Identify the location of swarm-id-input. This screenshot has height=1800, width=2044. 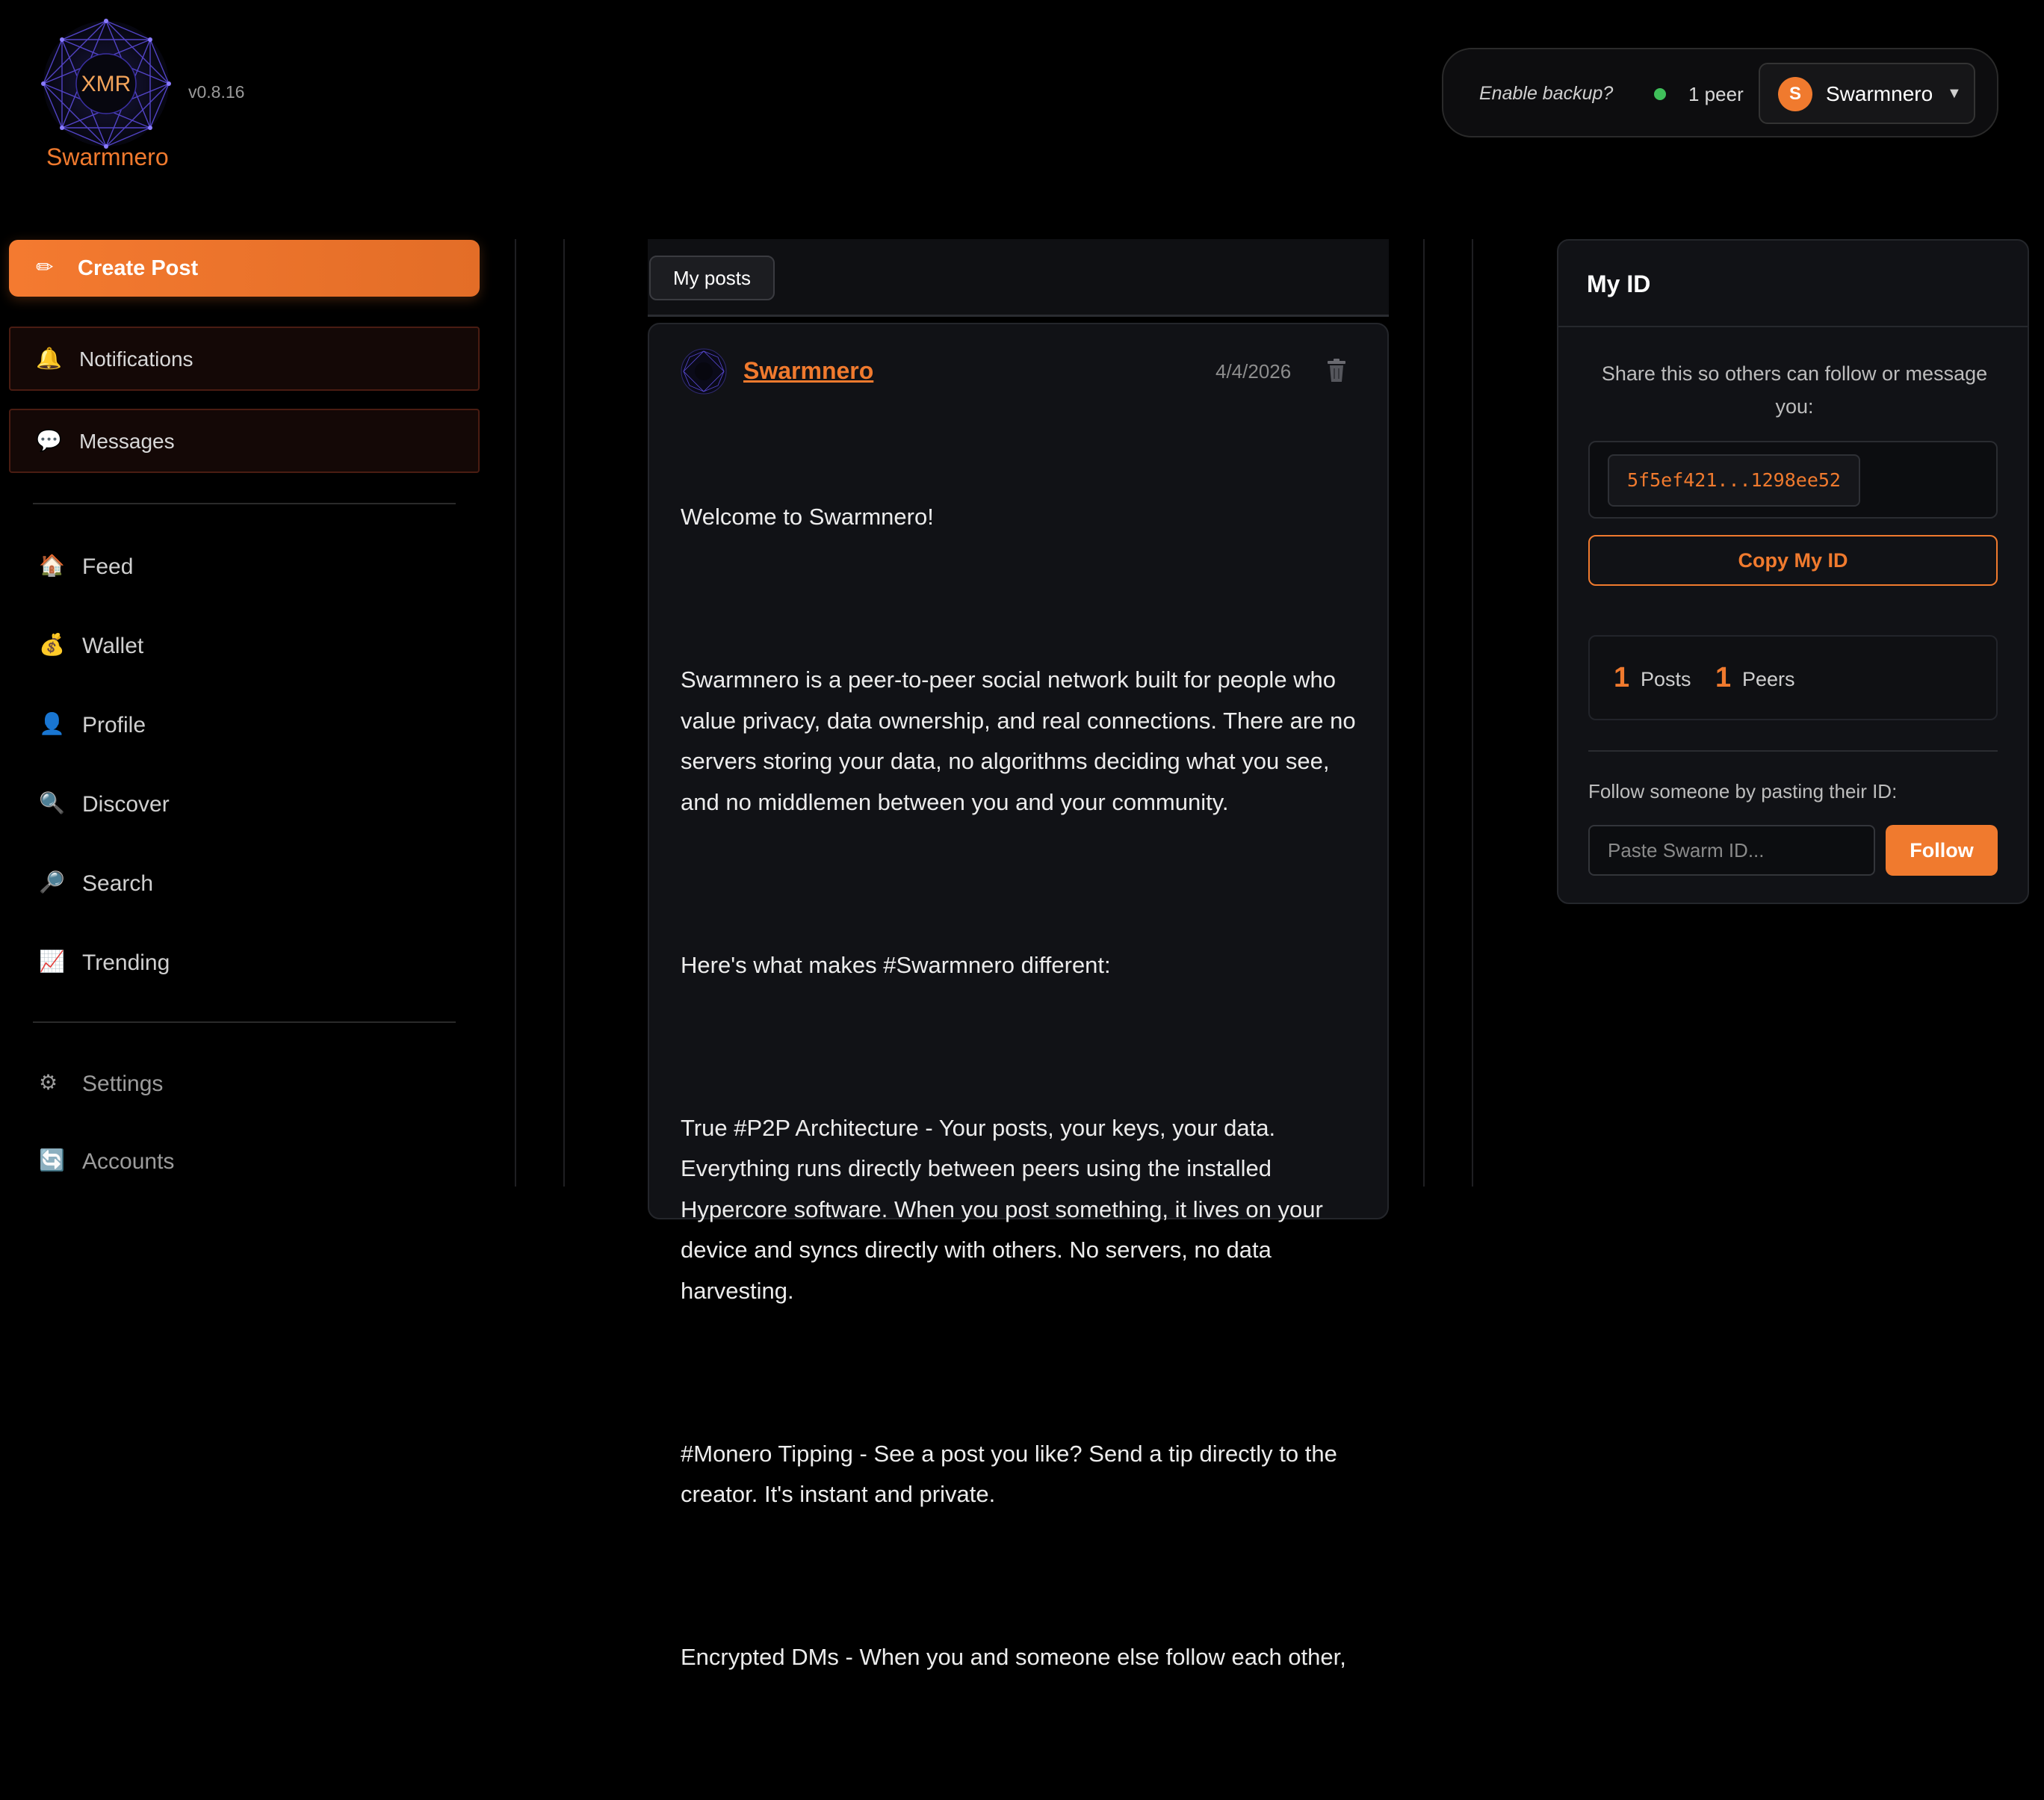
(1731, 850).